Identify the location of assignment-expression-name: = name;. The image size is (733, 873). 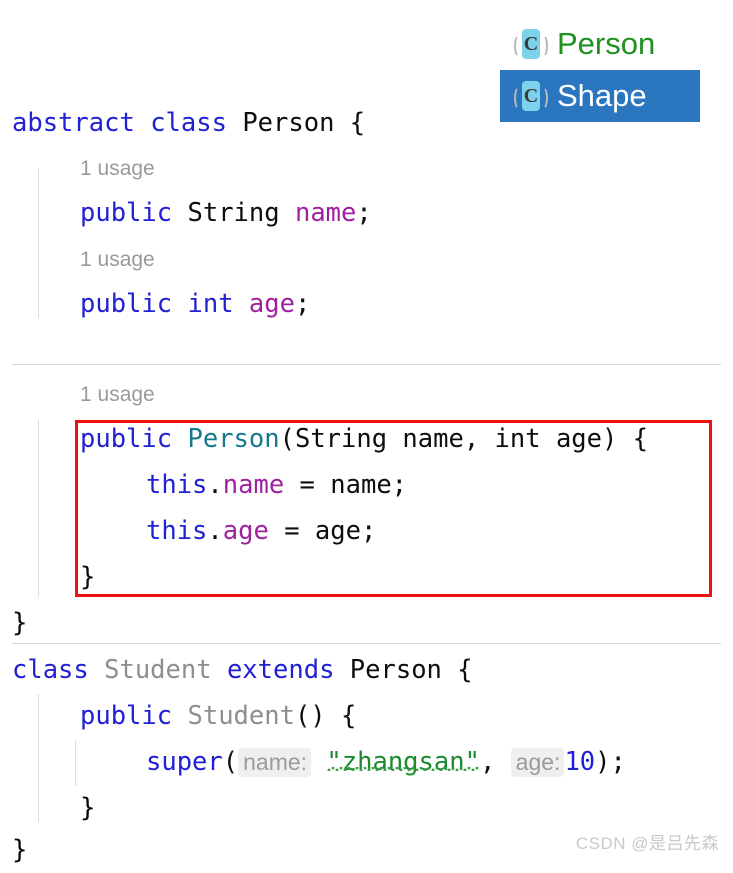
(346, 485).